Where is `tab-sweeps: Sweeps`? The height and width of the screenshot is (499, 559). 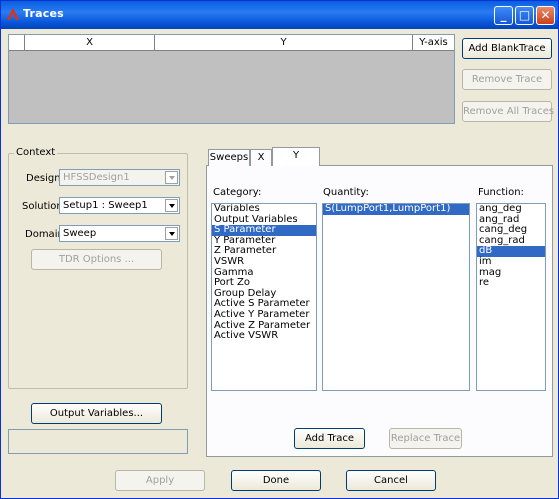 tab-sweeps: Sweeps is located at coordinates (229, 157).